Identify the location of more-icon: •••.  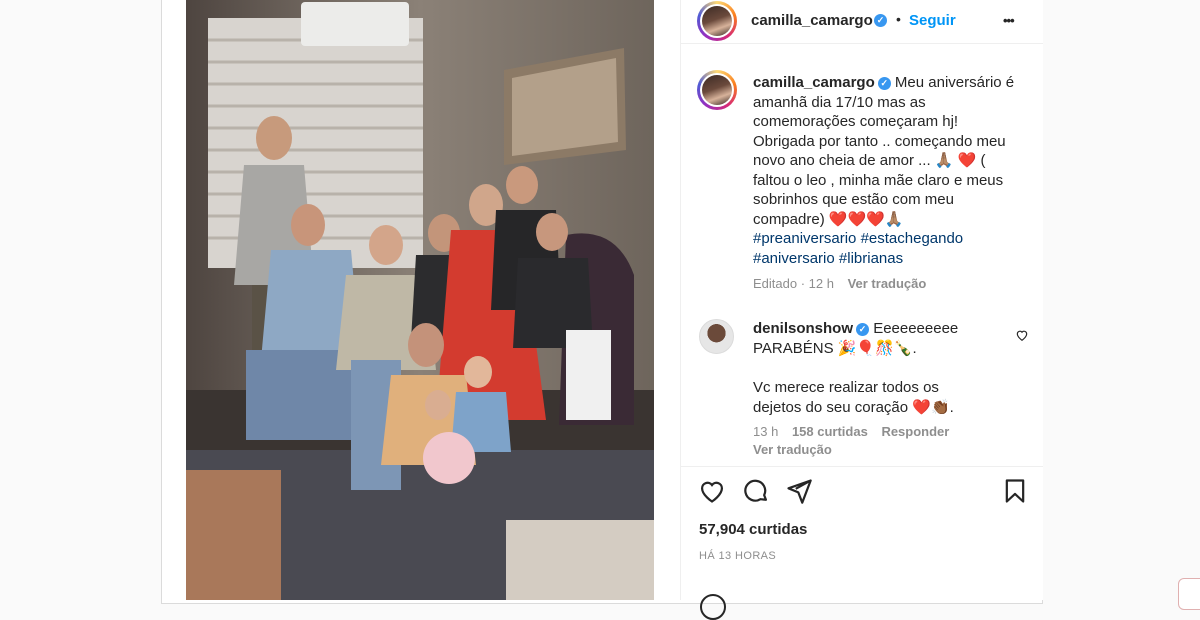
(1009, 20).